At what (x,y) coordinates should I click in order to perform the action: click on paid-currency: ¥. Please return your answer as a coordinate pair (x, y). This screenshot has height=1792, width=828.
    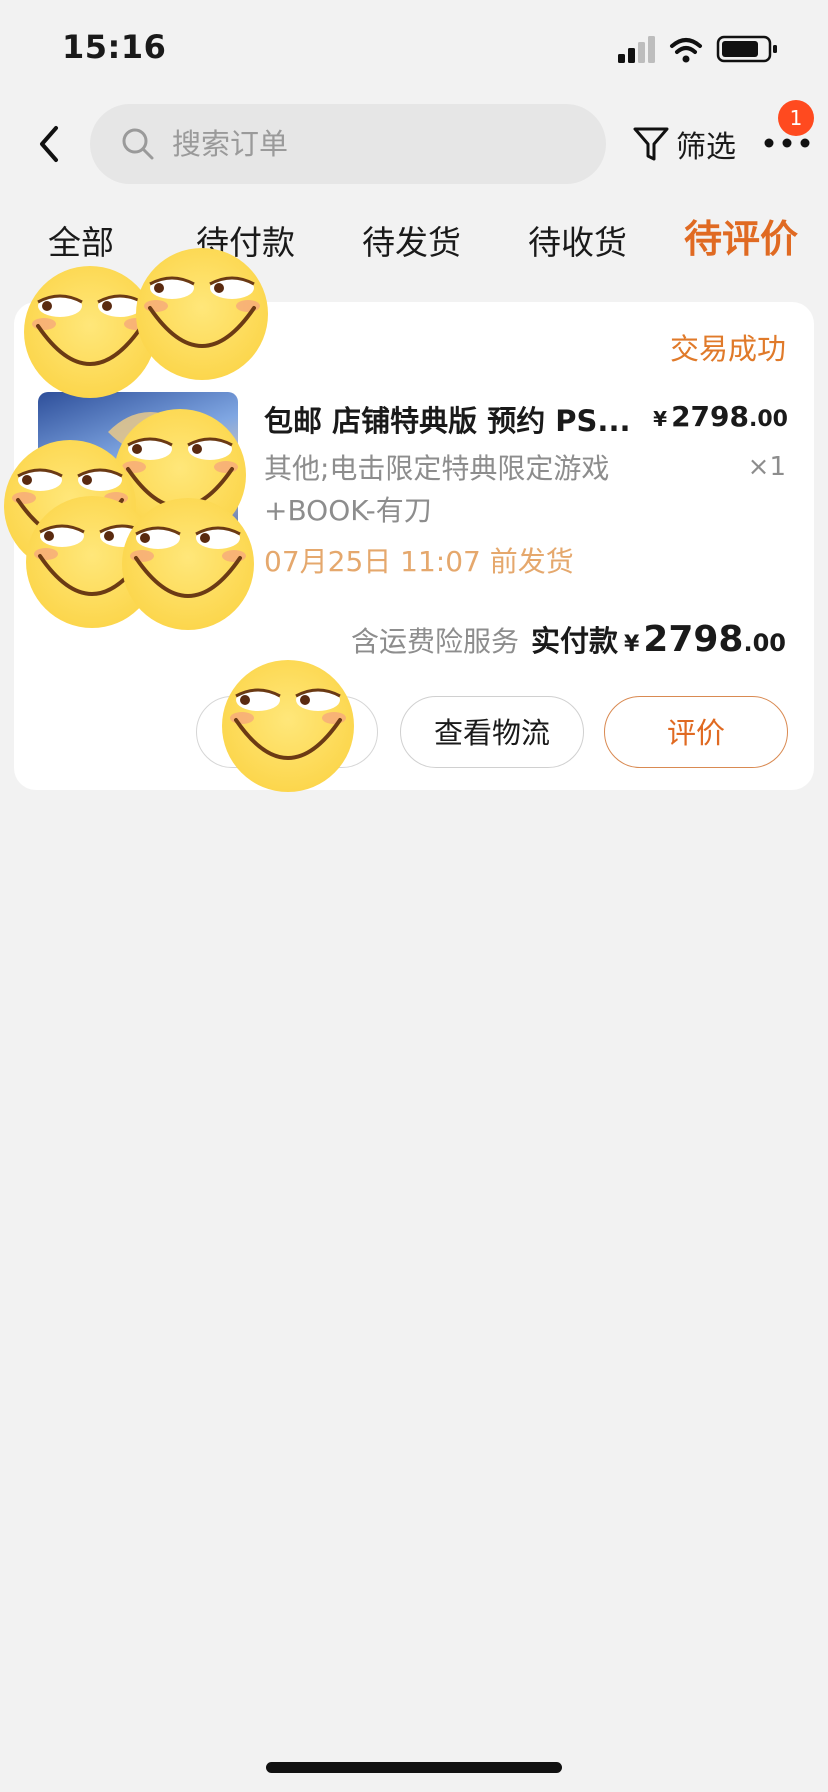
    Looking at the image, I should click on (631, 644).